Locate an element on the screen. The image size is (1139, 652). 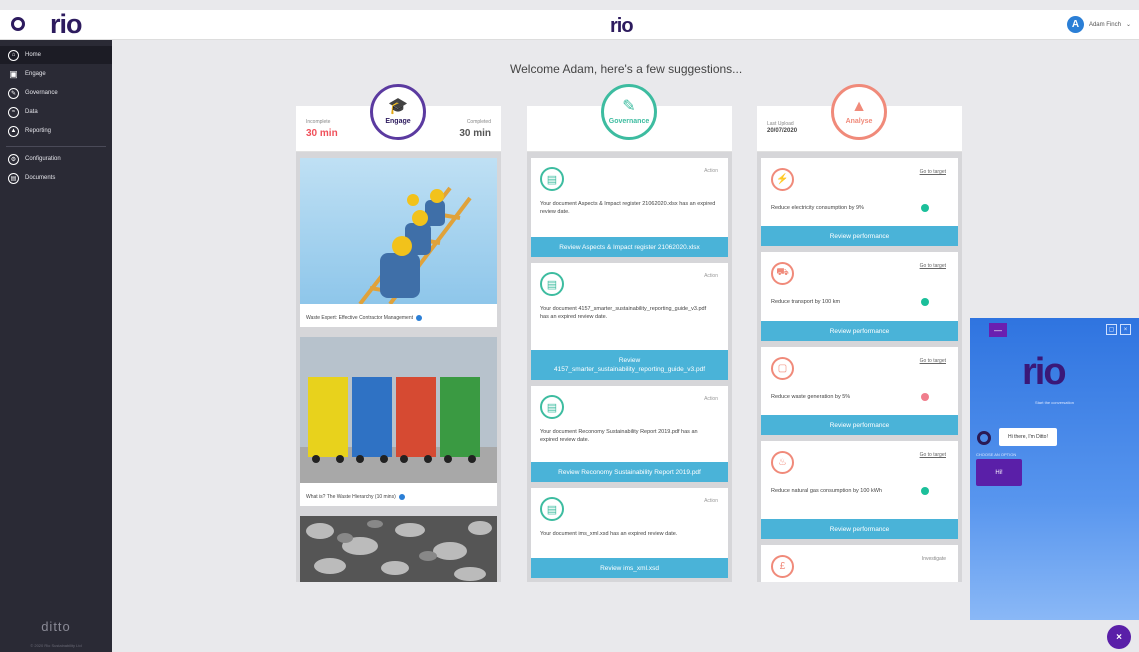
target-text: Reduce waste generation by 5% is located at coordinates (811, 397).